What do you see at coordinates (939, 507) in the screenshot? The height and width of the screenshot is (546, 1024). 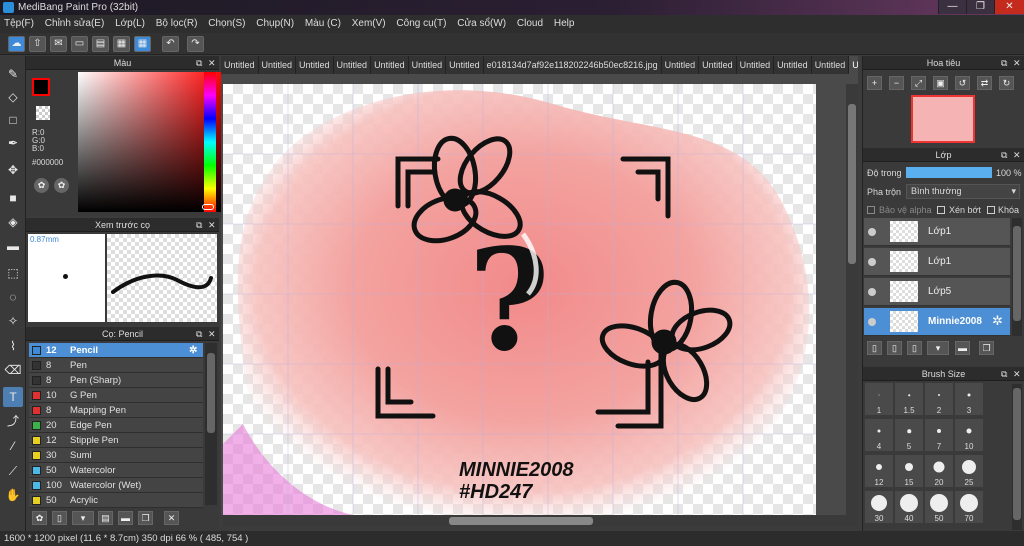 I see `brush-size-option: 50` at bounding box center [939, 507].